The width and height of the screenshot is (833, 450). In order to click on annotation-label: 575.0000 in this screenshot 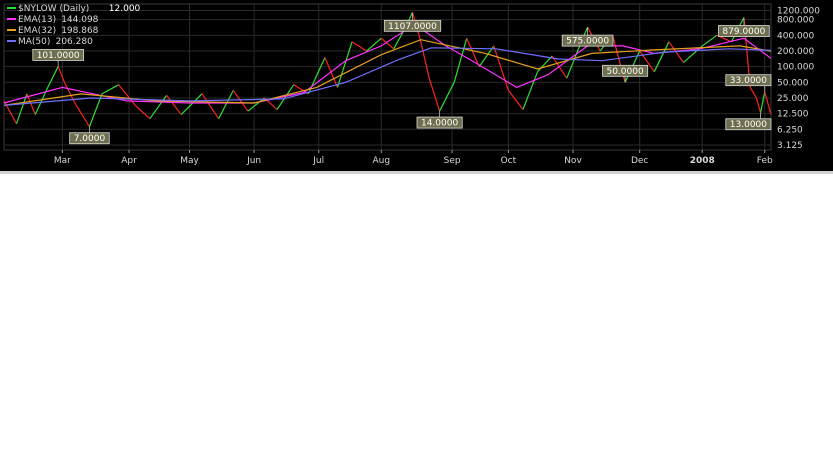, I will do `click(587, 42)`.